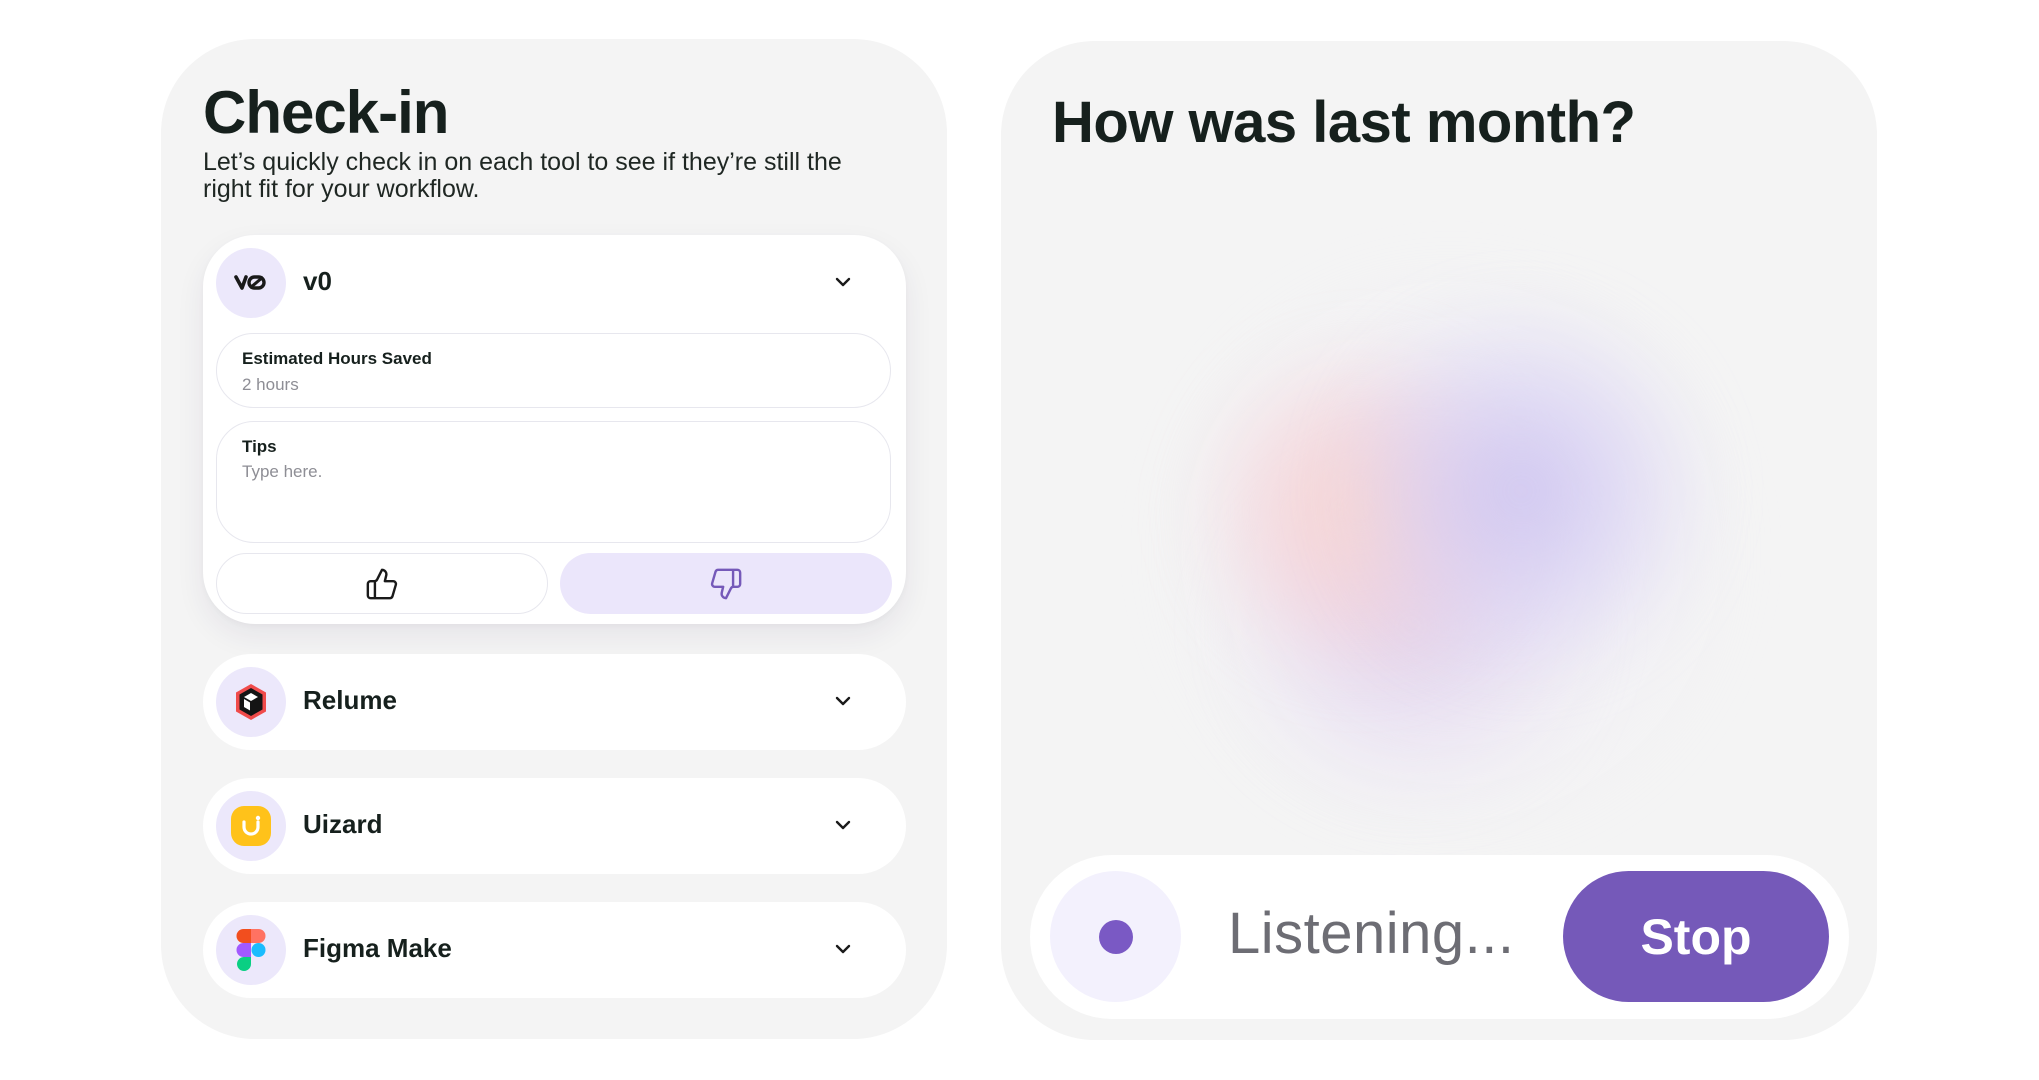 The image size is (2039, 1080). I want to click on voice-control-bar: Listening... Stop, so click(1439, 937).